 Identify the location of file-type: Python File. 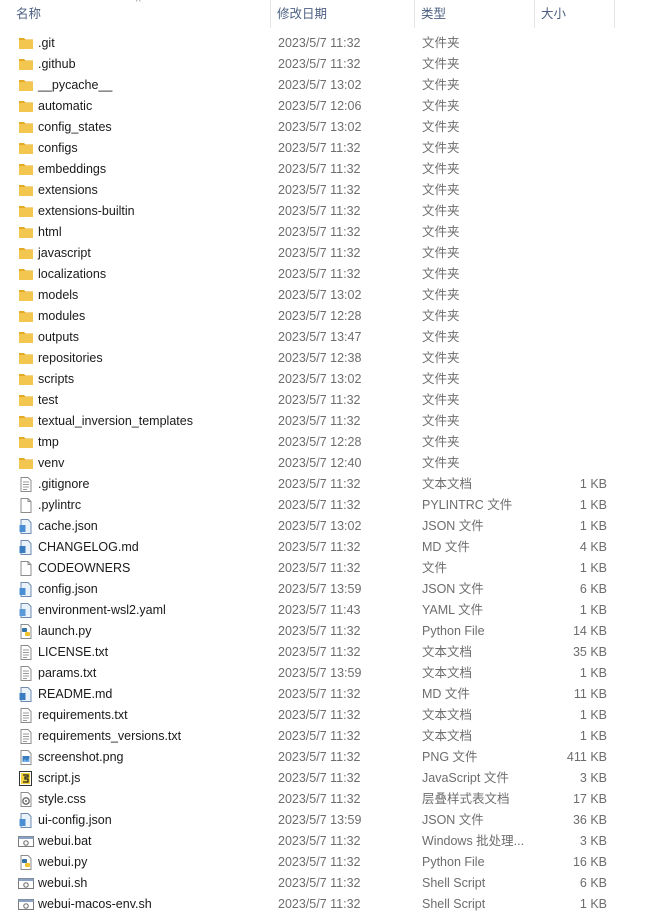
(453, 631).